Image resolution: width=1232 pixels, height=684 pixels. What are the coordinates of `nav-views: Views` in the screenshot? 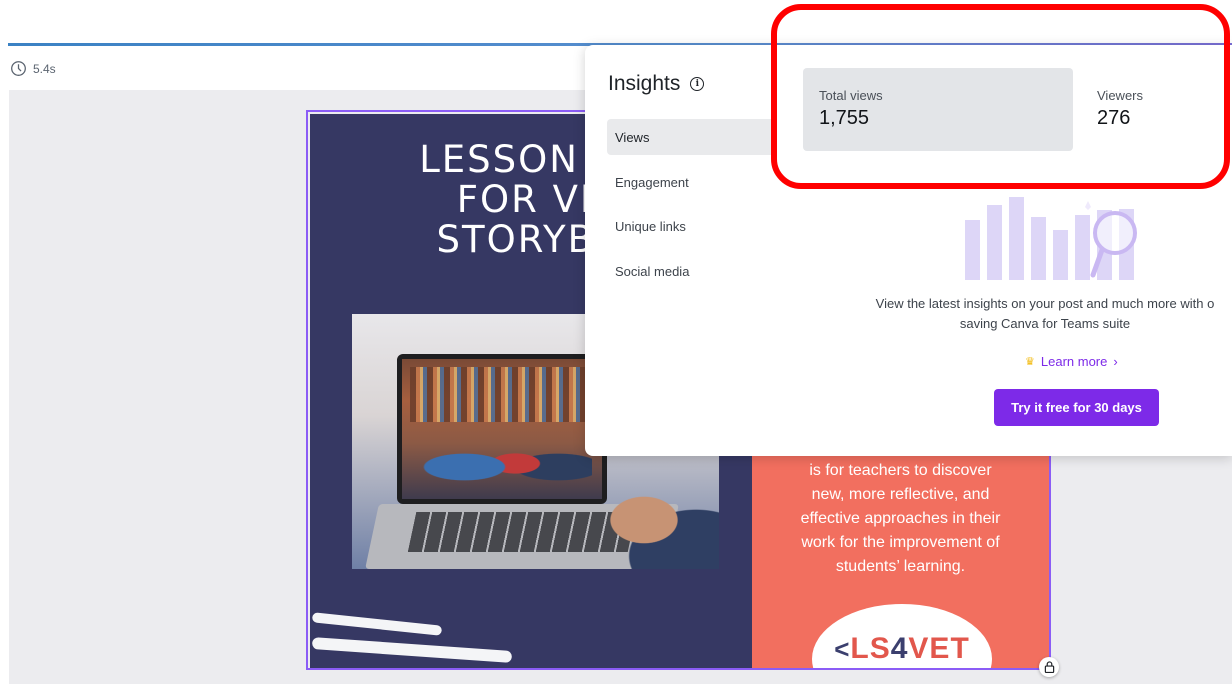 It's located at (692, 137).